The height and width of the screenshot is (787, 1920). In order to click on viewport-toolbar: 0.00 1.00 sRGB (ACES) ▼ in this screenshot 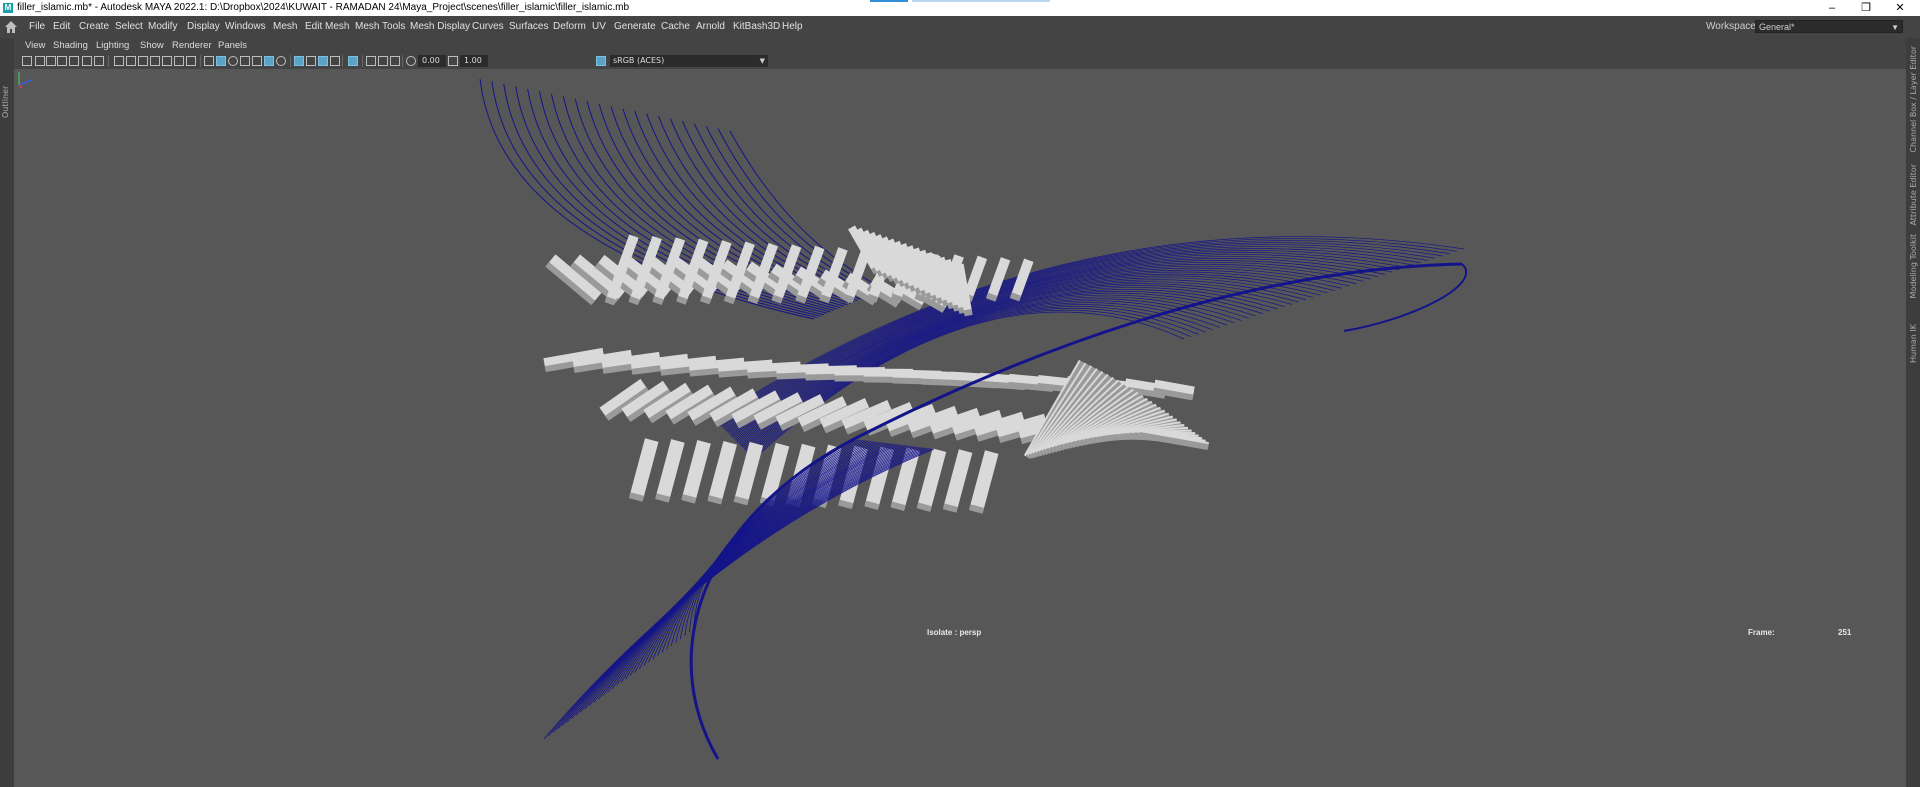, I will do `click(960, 61)`.